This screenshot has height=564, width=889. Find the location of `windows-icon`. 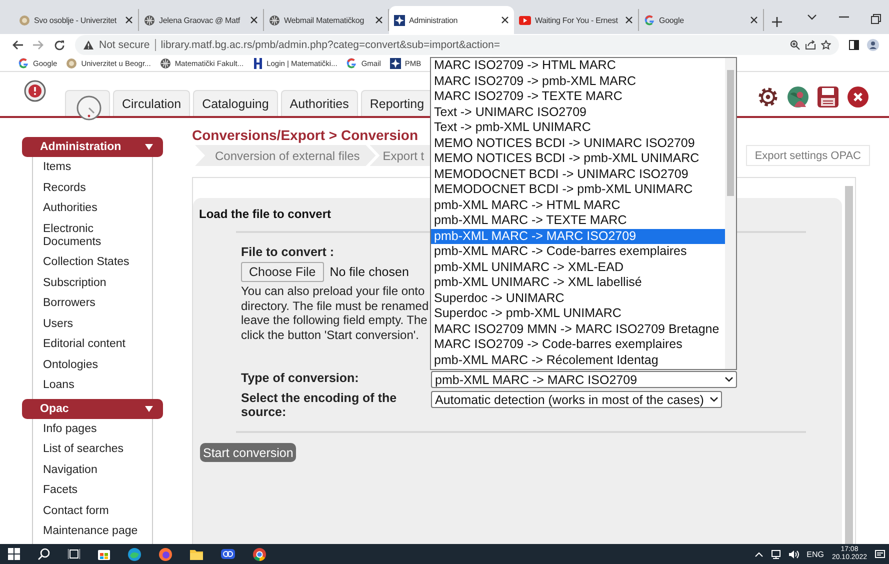

windows-icon is located at coordinates (14, 554).